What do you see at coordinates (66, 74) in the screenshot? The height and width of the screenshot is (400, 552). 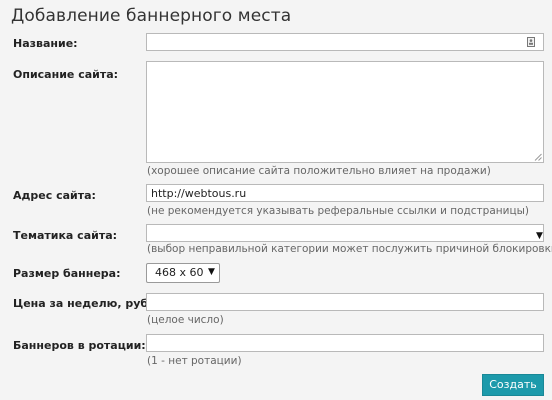 I see `description-label: Описание сайта:` at bounding box center [66, 74].